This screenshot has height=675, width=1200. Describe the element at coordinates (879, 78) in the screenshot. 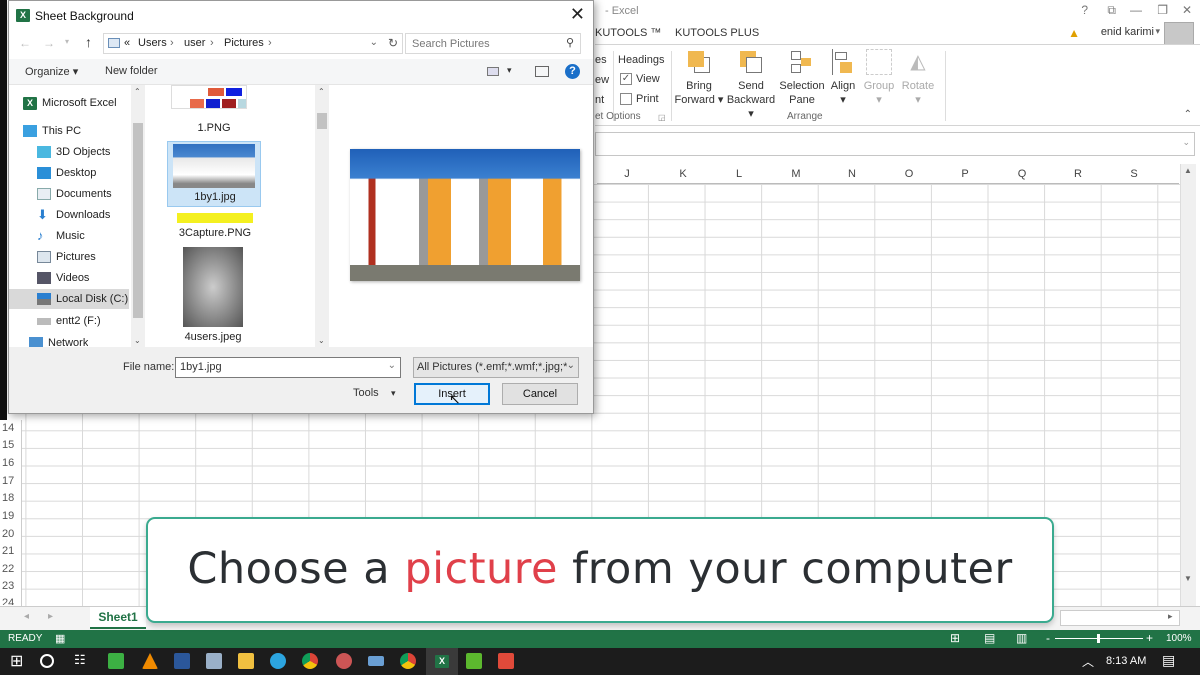

I see `group-button: Group ▾` at that location.